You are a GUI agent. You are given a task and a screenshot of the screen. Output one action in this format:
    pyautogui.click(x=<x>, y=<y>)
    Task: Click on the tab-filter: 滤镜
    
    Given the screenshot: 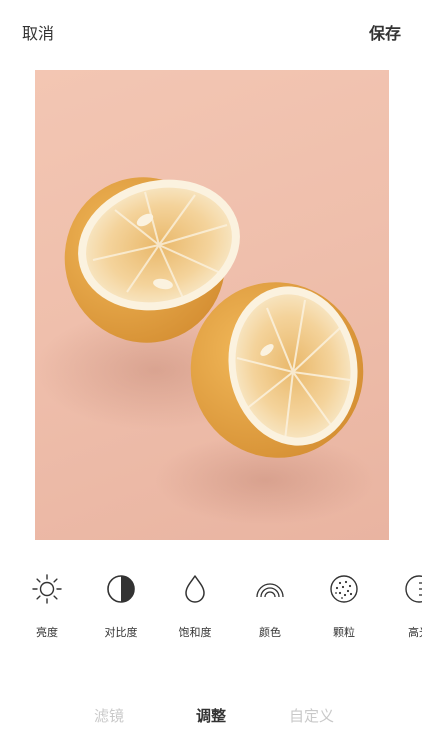 What is the action you would take?
    pyautogui.click(x=109, y=715)
    